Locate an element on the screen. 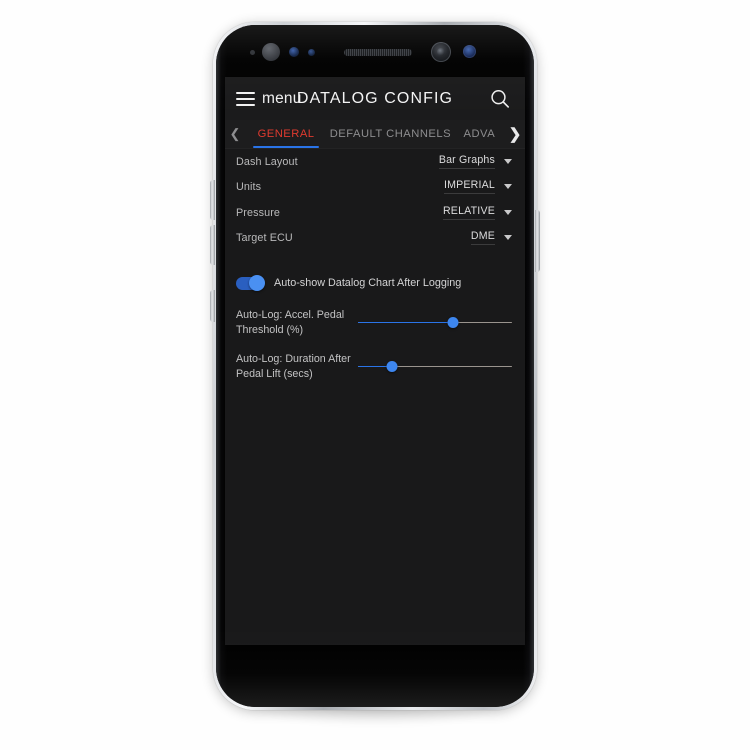  power-button is located at coordinates (537, 241).